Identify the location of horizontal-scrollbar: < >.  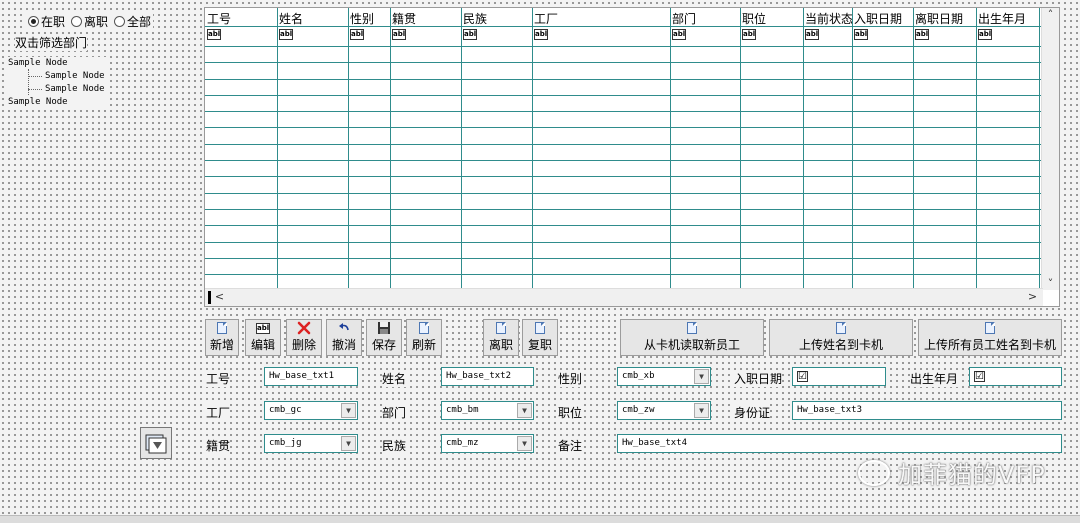
(624, 297).